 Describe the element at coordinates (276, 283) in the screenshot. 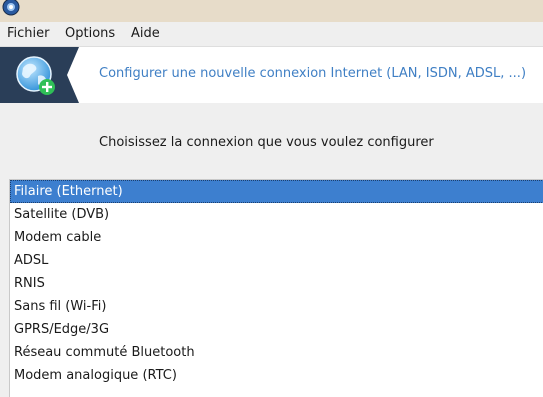

I see `list-item-rnis: RNIS` at that location.